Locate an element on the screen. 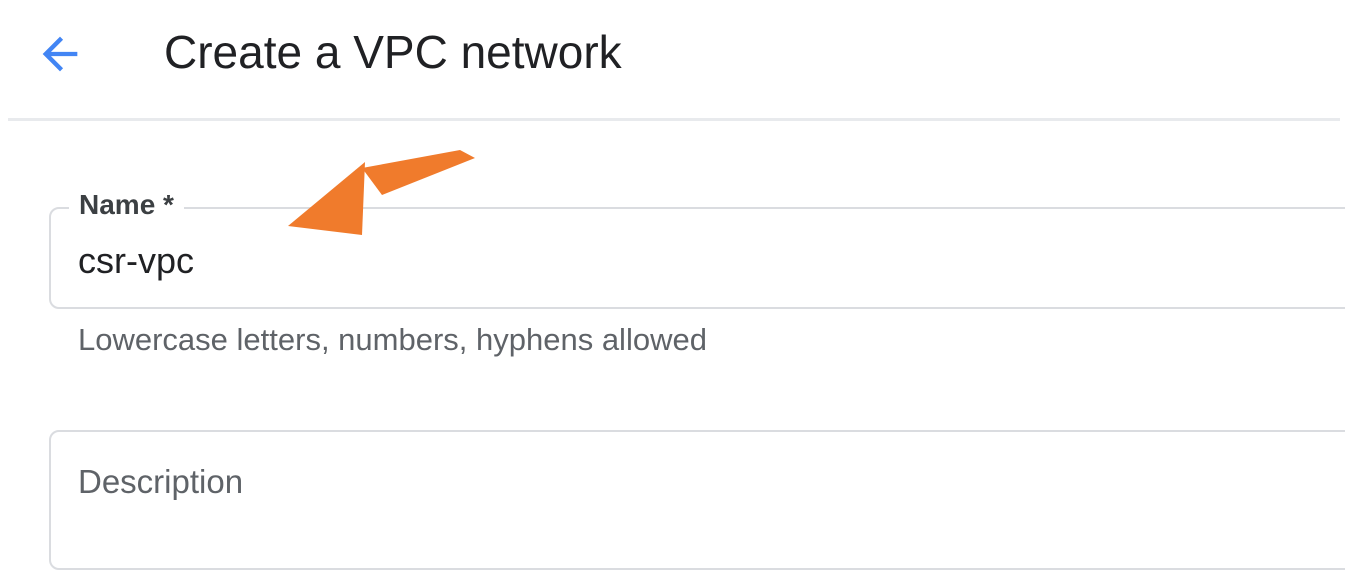 The image size is (1345, 570). page-title: Create a VPC network is located at coordinates (393, 52).